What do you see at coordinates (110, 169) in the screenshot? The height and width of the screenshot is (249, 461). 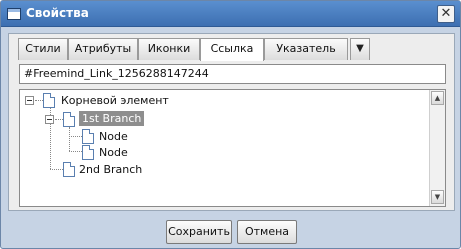 I see `tree-node-branch2: 2nd Branch` at bounding box center [110, 169].